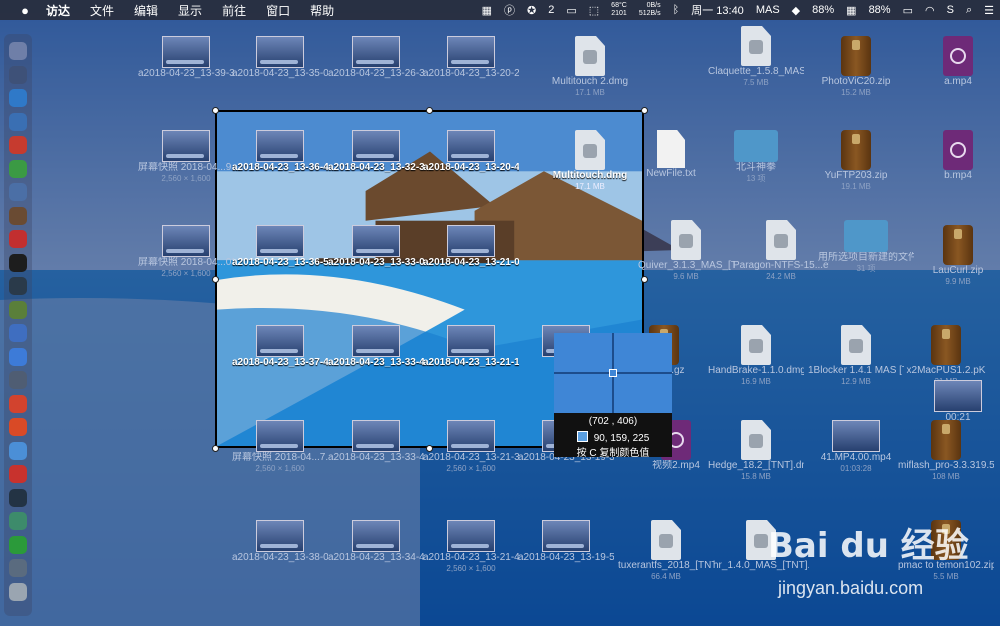  Describe the element at coordinates (215, 448) in the screenshot. I see `resize-handle-bottom-left` at that location.